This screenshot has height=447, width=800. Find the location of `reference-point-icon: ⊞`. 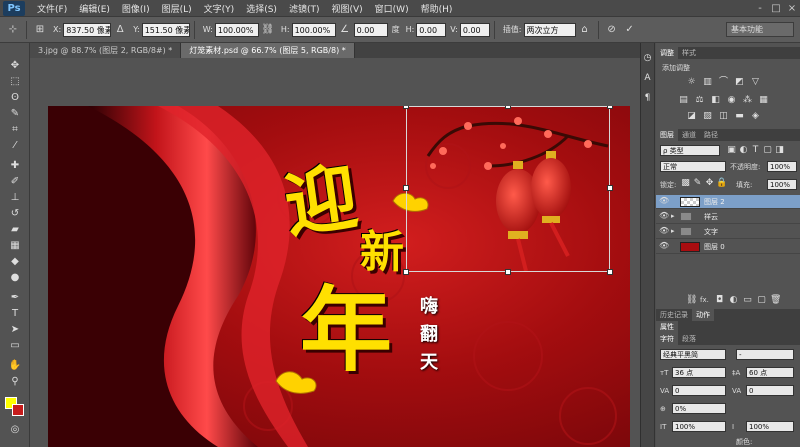

reference-point-icon: ⊞ is located at coordinates (40, 30).